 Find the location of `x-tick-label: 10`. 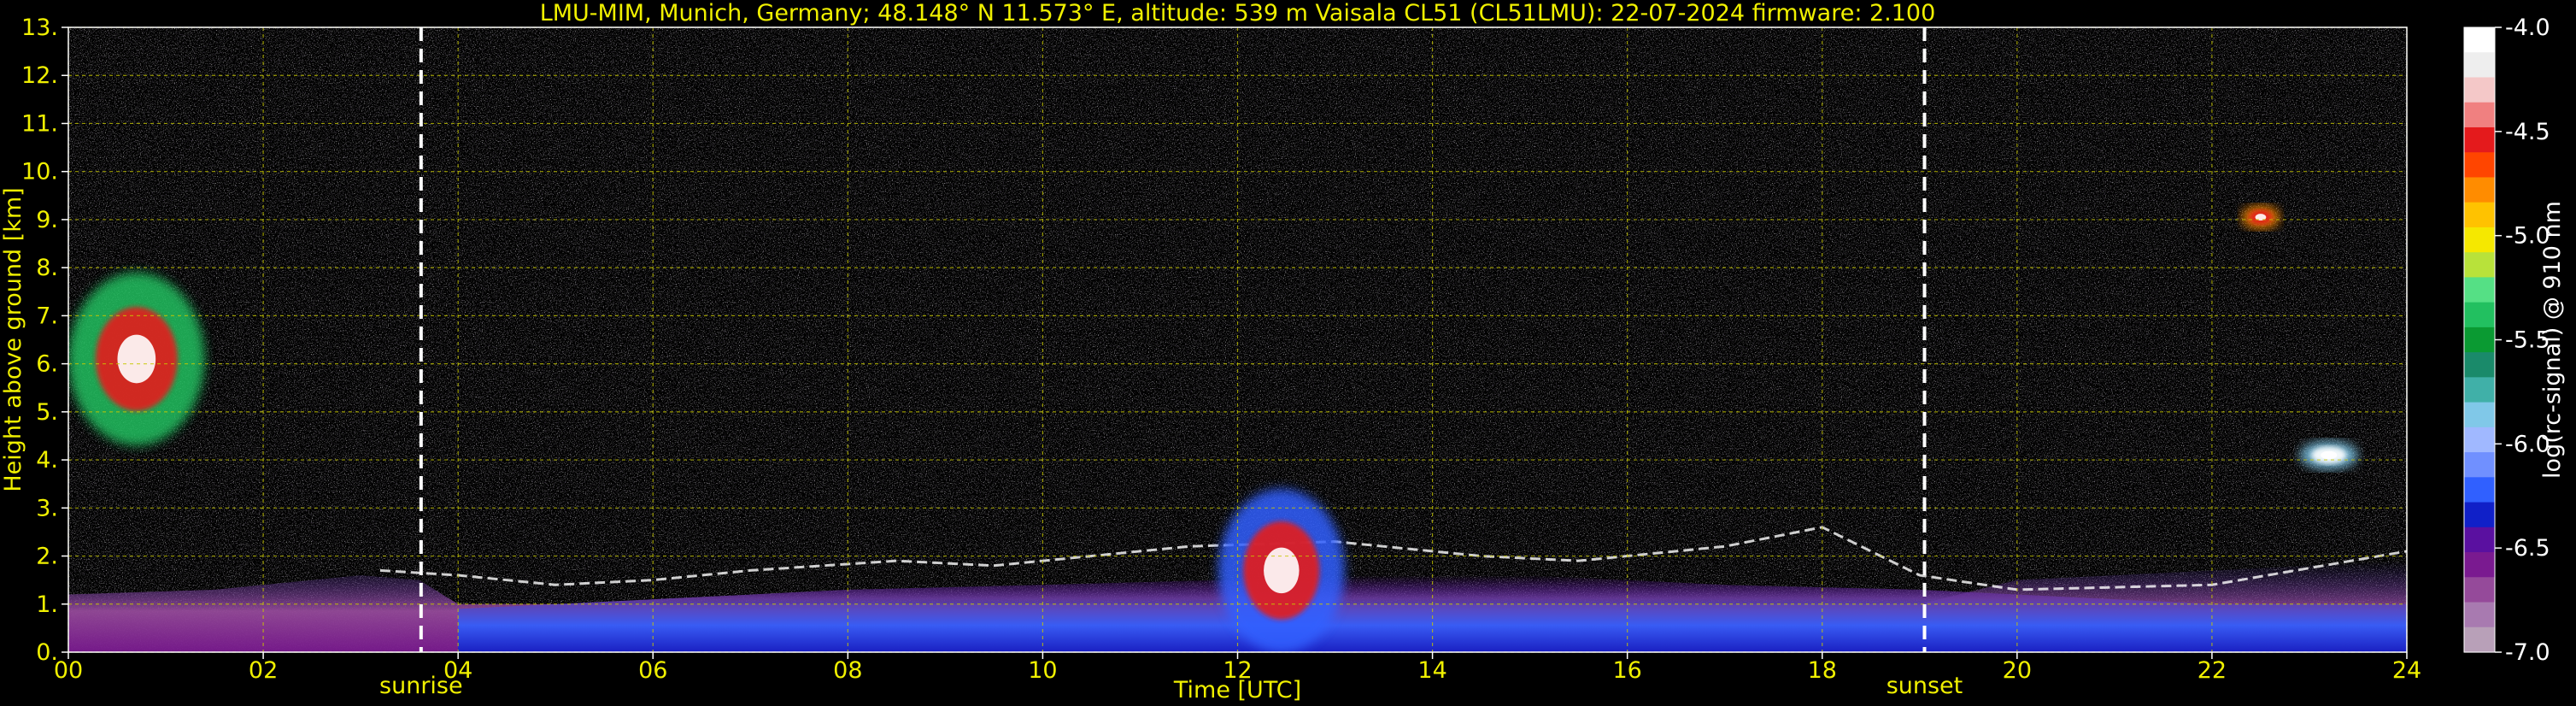

x-tick-label: 10 is located at coordinates (1042, 670).